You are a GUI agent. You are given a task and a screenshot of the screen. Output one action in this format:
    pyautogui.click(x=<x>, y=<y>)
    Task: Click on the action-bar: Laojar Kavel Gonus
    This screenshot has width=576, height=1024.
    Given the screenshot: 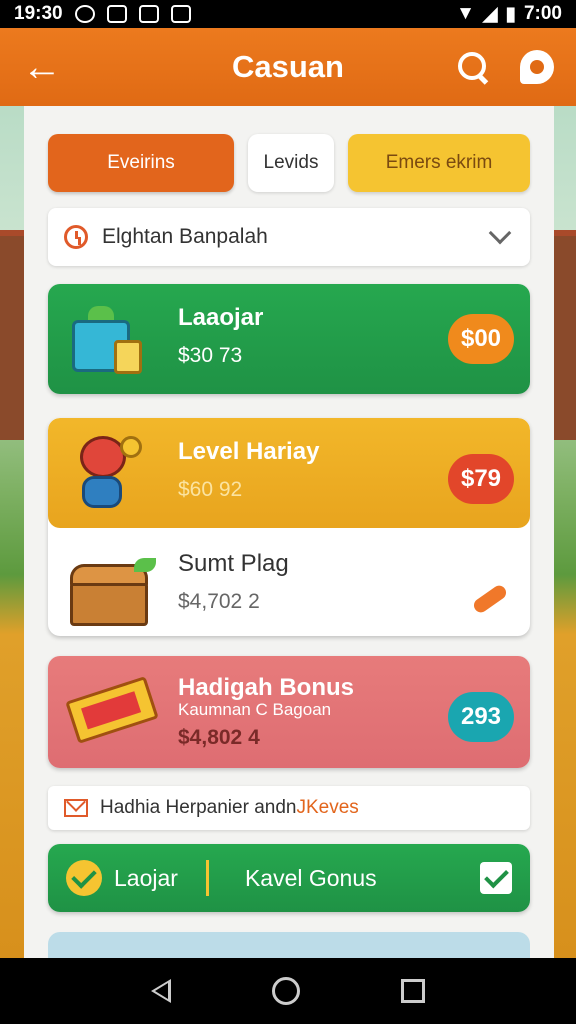 What is the action you would take?
    pyautogui.click(x=289, y=878)
    